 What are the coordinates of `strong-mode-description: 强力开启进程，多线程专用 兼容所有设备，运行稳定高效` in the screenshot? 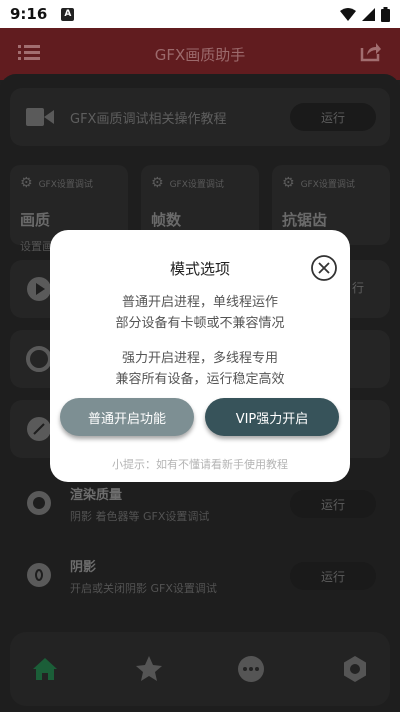 It's located at (200, 369).